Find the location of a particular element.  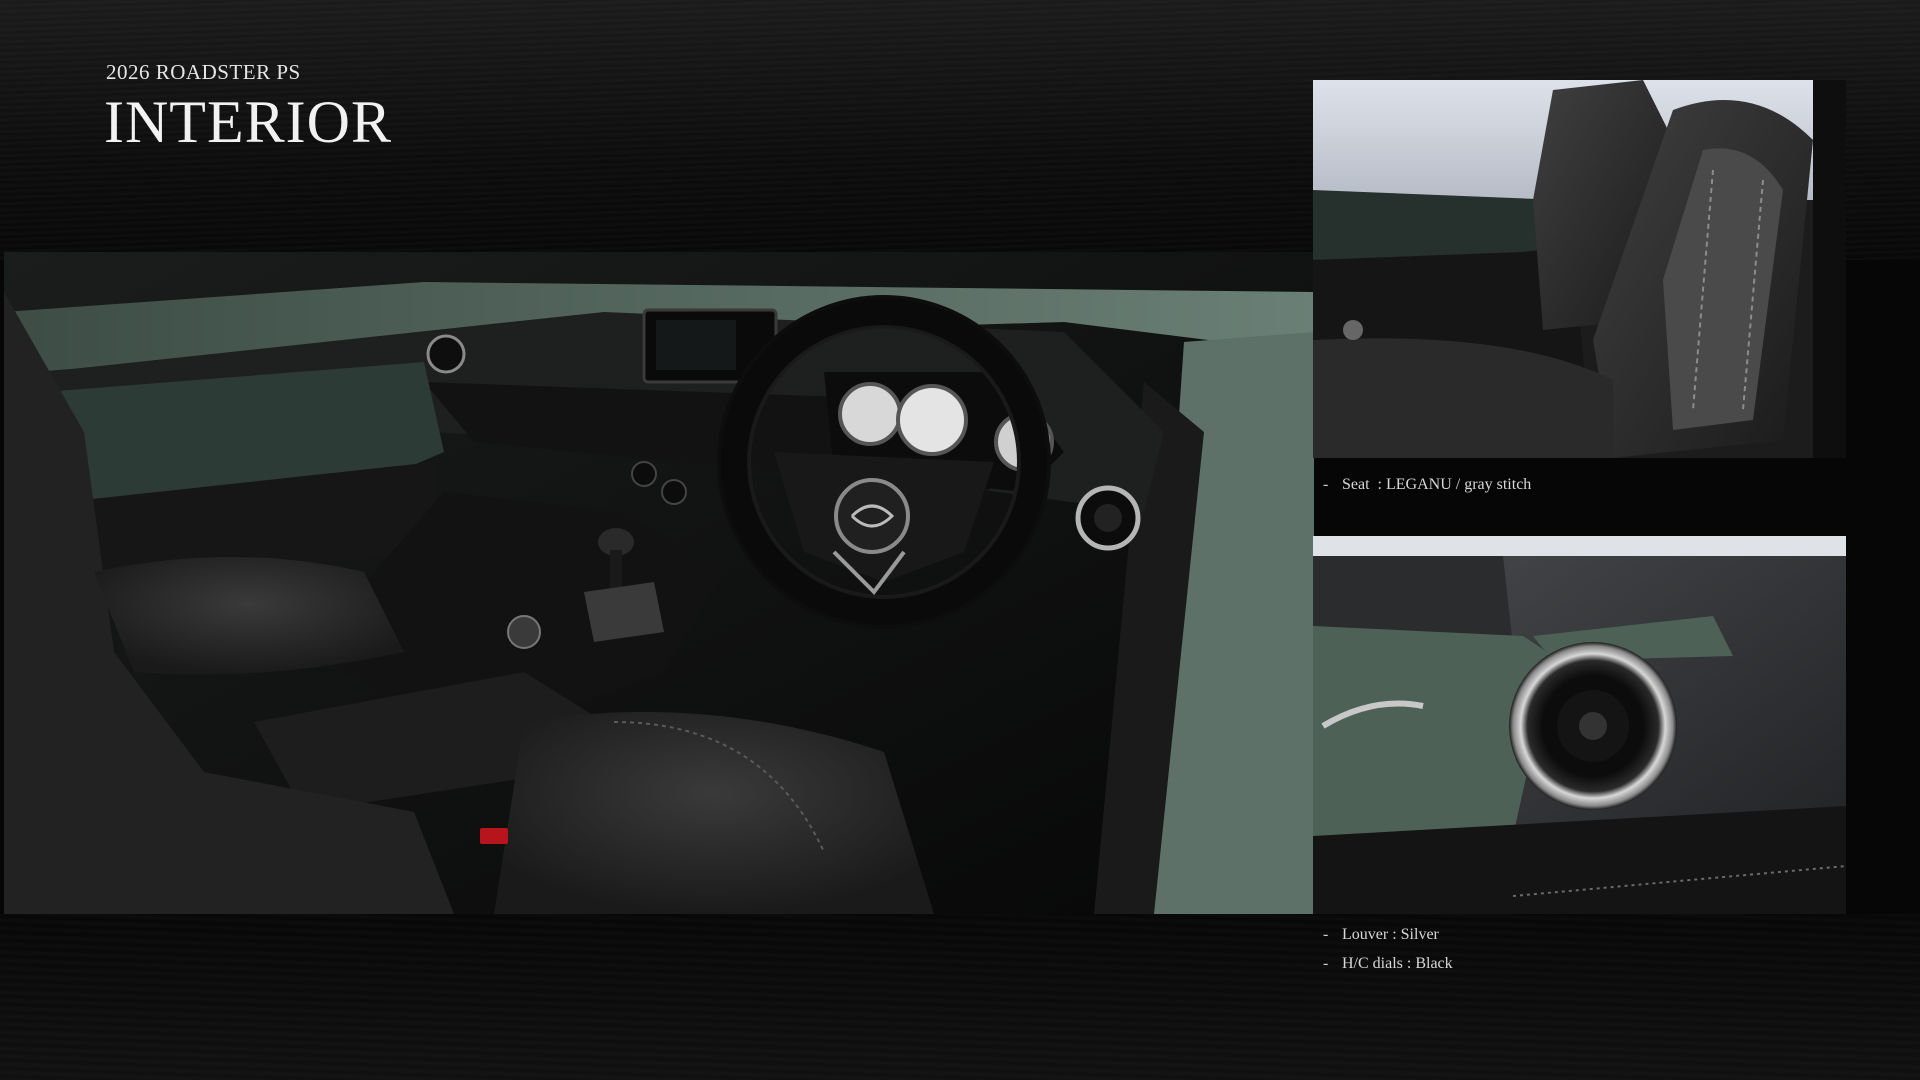

seat-caption-dash: - is located at coordinates (1326, 484).